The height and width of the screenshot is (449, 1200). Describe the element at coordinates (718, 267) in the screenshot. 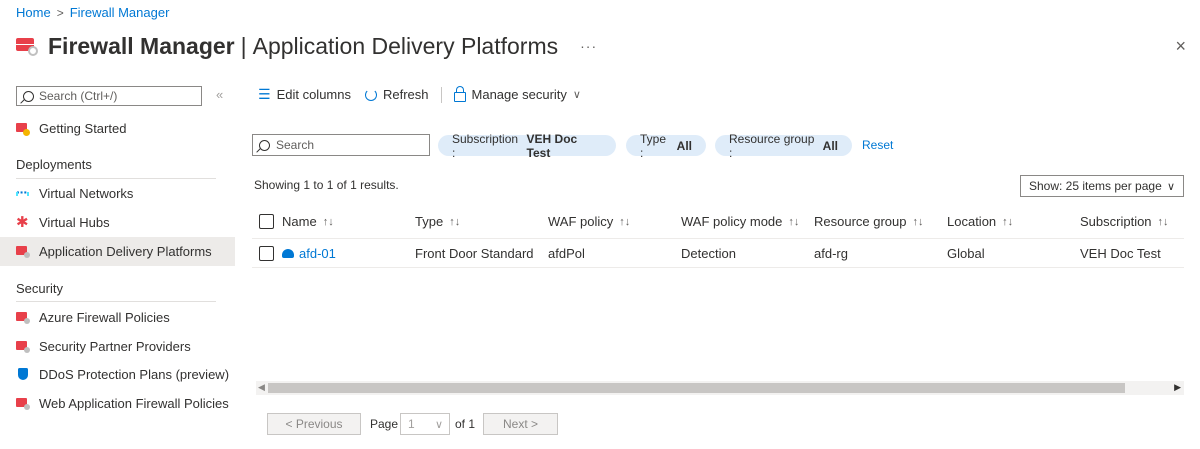

I see `table-row-divider` at that location.